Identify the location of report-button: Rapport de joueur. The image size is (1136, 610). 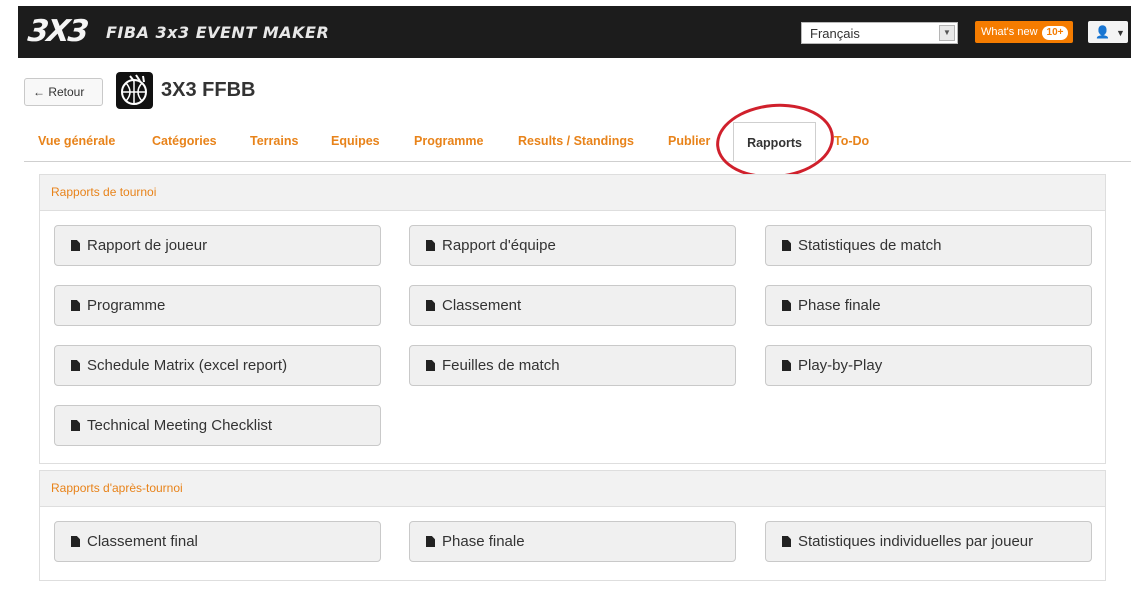
(217, 245).